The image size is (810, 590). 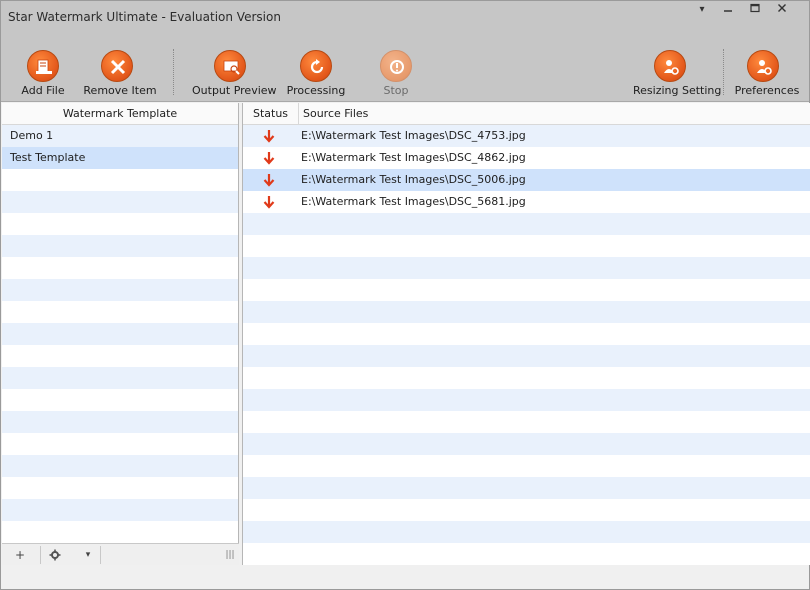 What do you see at coordinates (677, 90) in the screenshot?
I see `resizing-setting-label: Resizing Setting` at bounding box center [677, 90].